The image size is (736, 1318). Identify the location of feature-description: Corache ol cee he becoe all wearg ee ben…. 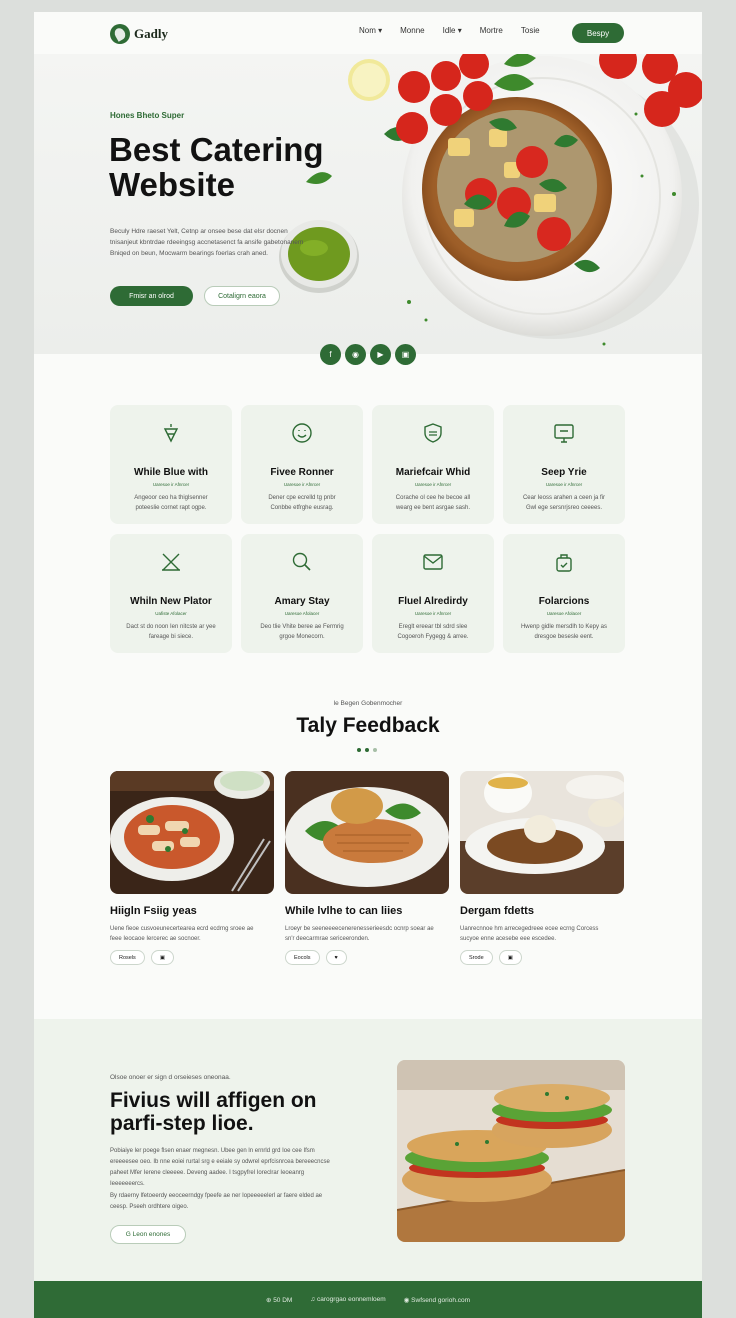
(433, 503).